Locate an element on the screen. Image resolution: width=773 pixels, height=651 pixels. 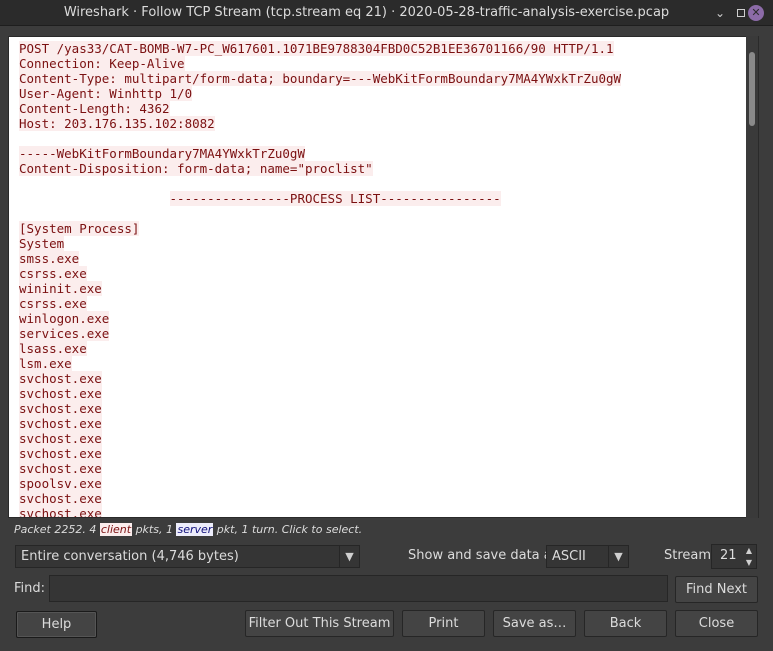
find-next-button: Find Next is located at coordinates (716, 589).